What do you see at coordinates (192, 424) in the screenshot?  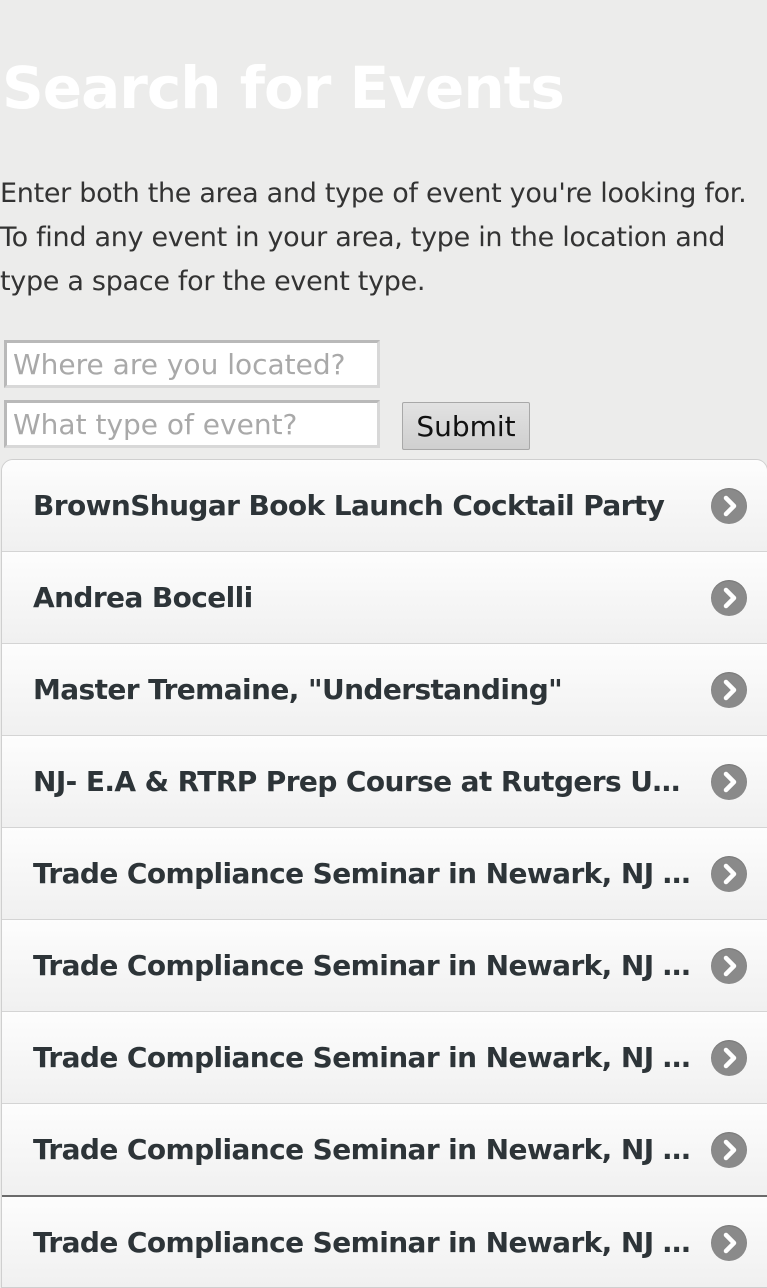 I see `event-type-input` at bounding box center [192, 424].